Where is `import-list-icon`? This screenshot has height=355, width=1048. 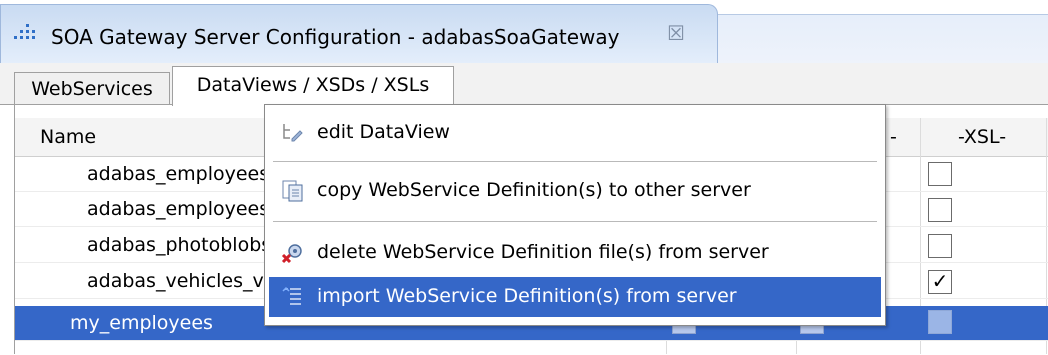 import-list-icon is located at coordinates (291, 295).